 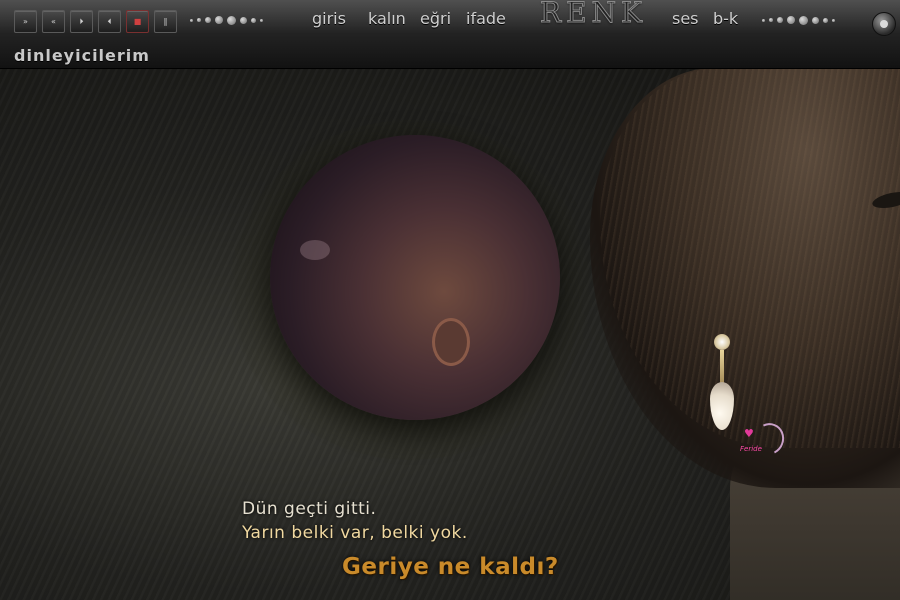 What do you see at coordinates (722, 367) in the screenshot?
I see `earring-chain` at bounding box center [722, 367].